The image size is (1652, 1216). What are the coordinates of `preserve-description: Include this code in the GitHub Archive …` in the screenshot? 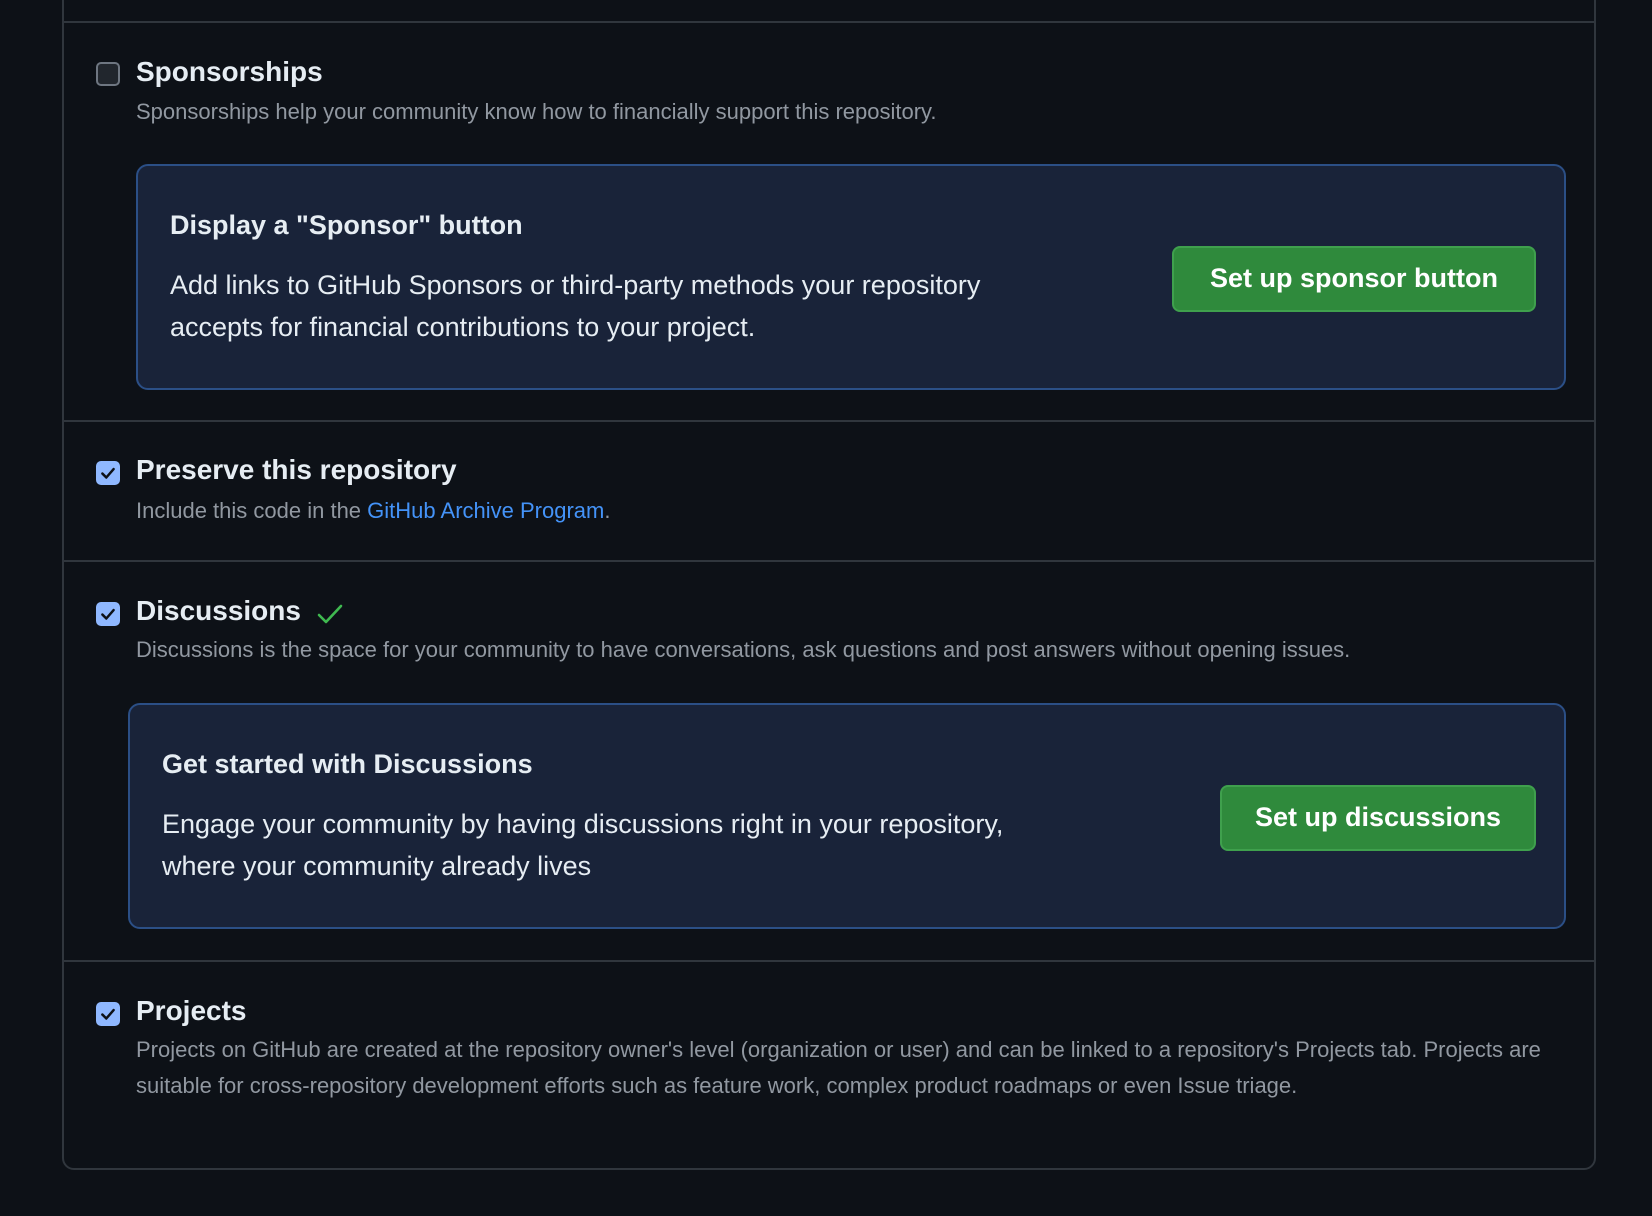 It's located at (373, 511).